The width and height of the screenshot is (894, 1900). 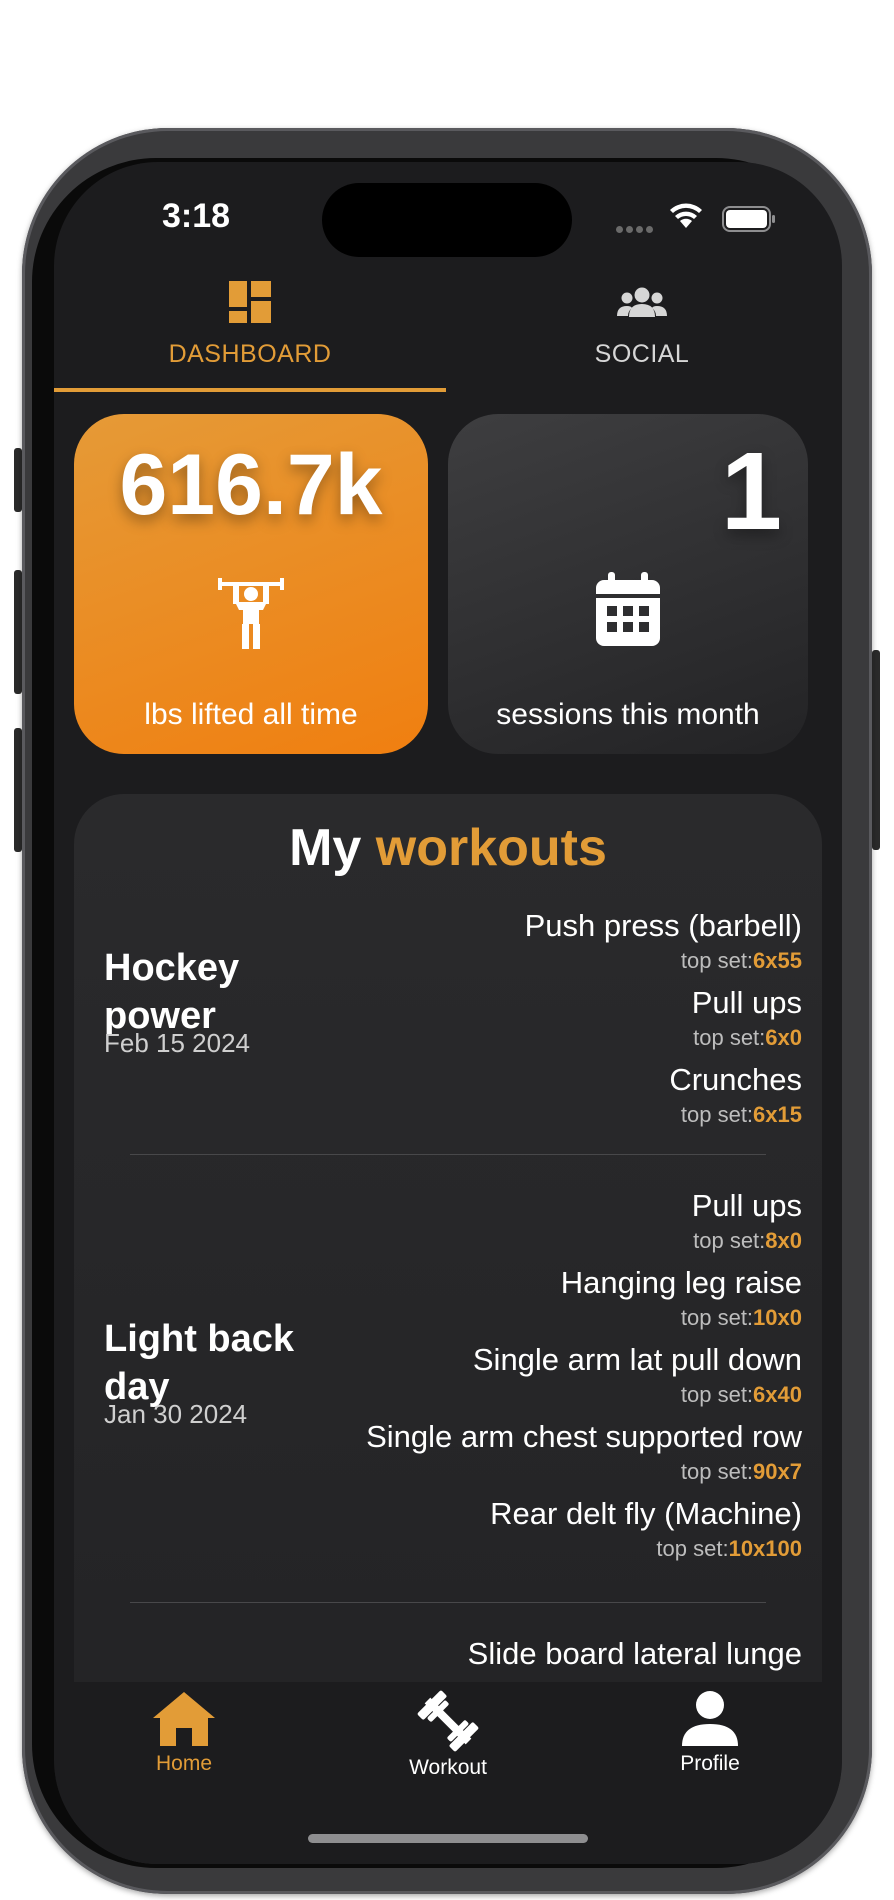 What do you see at coordinates (741, 1114) in the screenshot?
I see `exercise-top-set: top set:6x15` at bounding box center [741, 1114].